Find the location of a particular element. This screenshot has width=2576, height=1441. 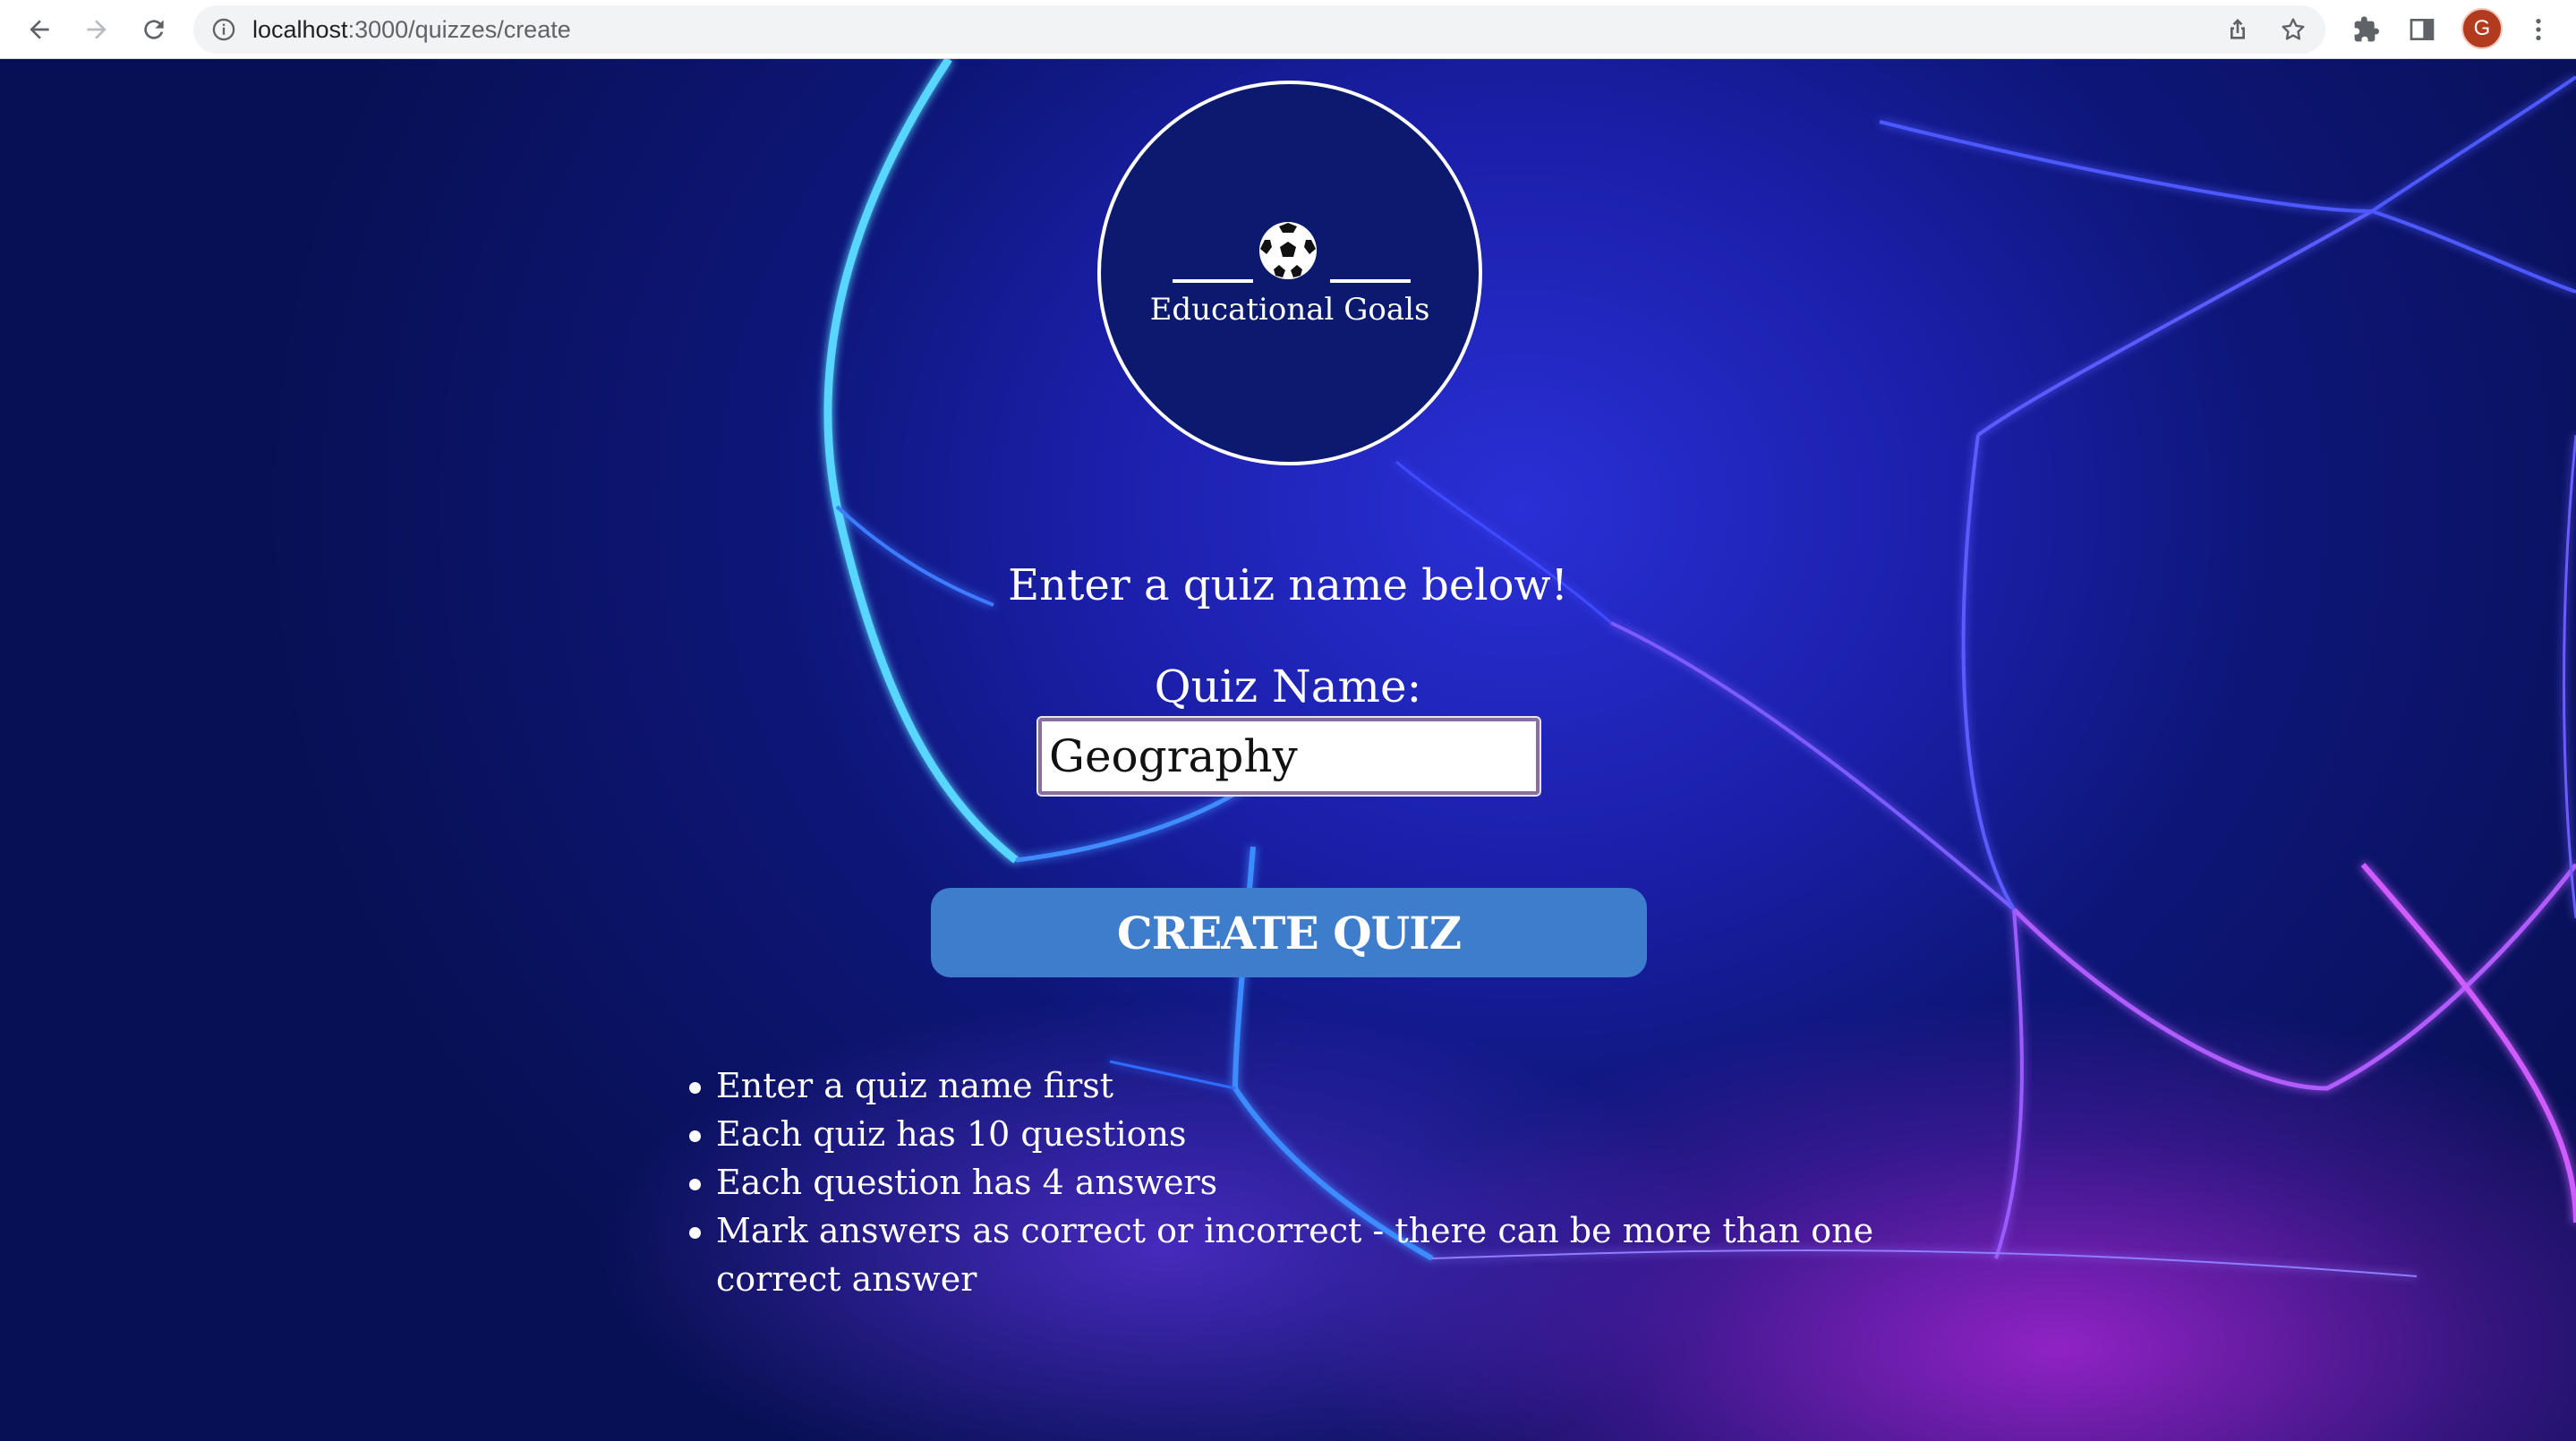

info-icon is located at coordinates (223, 29).